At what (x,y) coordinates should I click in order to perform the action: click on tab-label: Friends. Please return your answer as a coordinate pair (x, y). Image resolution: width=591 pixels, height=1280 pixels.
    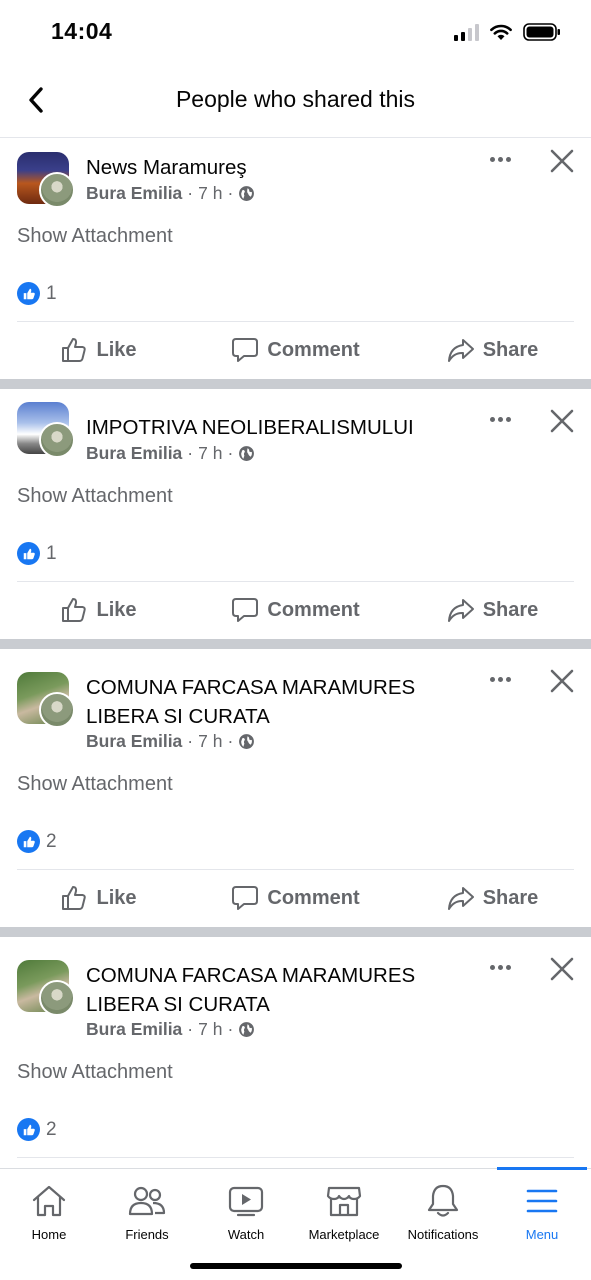
    Looking at the image, I should click on (147, 1234).